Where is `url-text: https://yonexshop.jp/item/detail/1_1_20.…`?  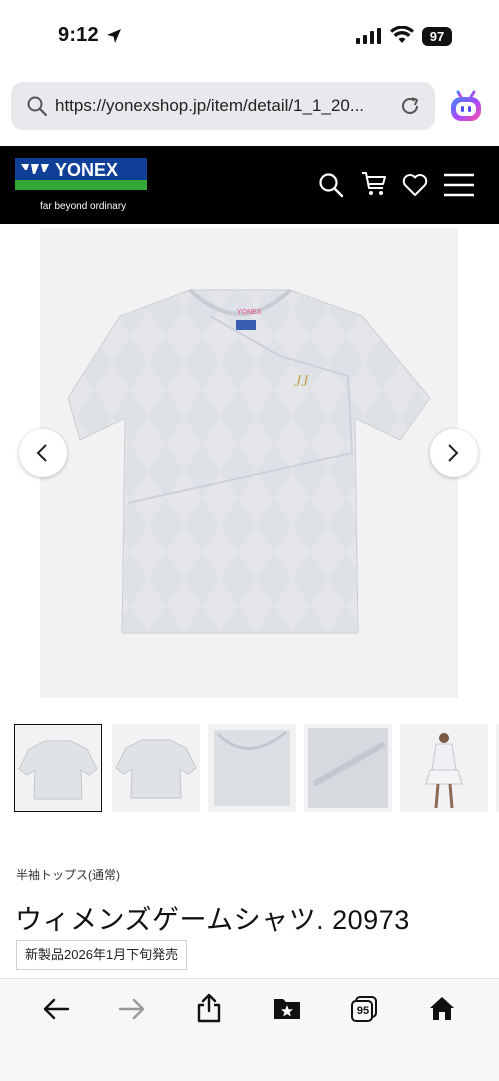
url-text: https://yonexshop.jp/item/detail/1_1_20.… is located at coordinates (209, 106).